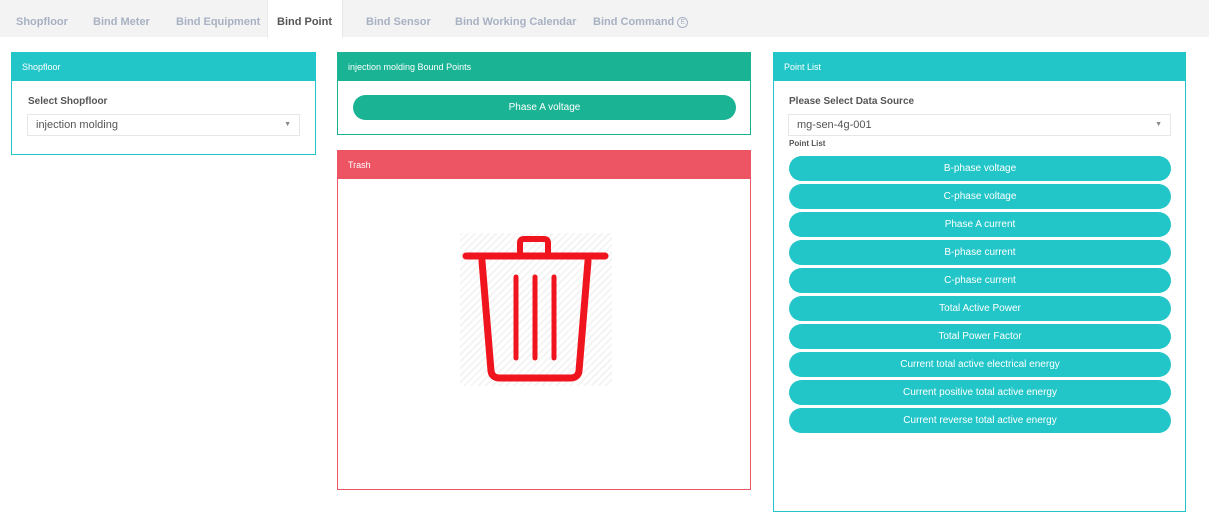 This screenshot has height=512, width=1209. What do you see at coordinates (163, 67) in the screenshot?
I see `shopfloor-panel-title: Shopfloor` at bounding box center [163, 67].